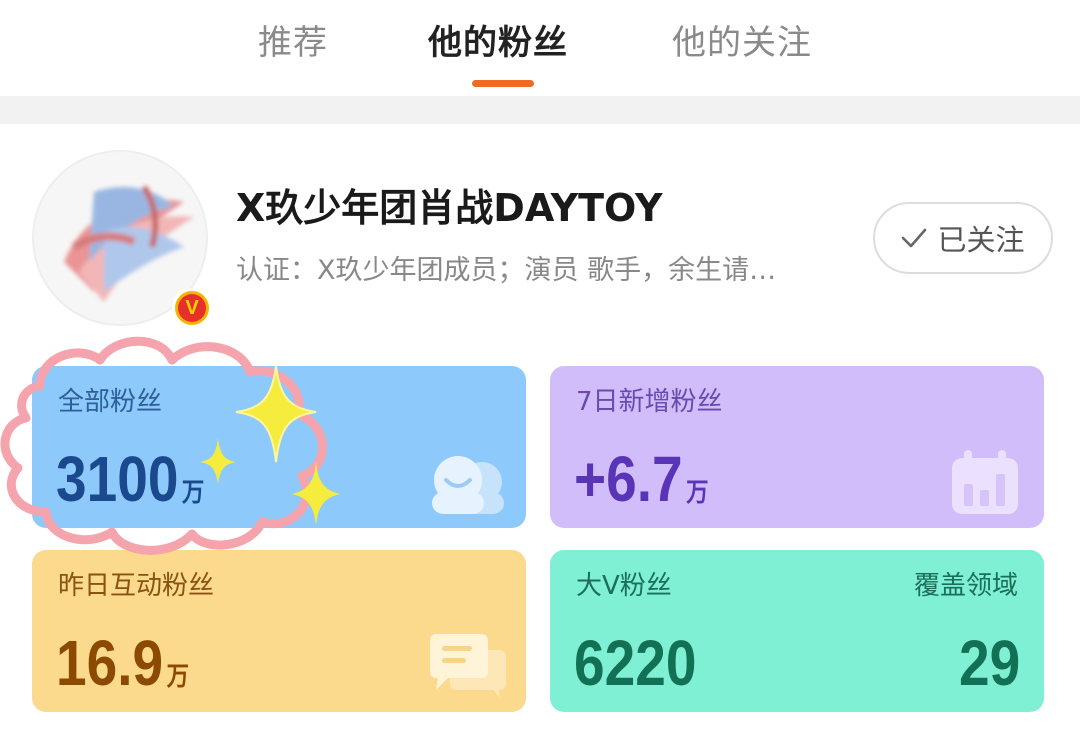 The width and height of the screenshot is (1080, 748). Describe the element at coordinates (797, 631) in the screenshot. I see `bigv-fans-card: 大V粉丝 覆盖领域 6220 29` at that location.